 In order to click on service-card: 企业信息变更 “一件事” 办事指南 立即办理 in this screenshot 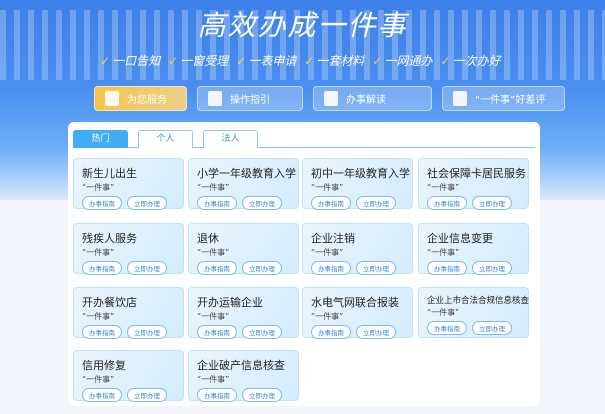, I will do `click(473, 249)`.